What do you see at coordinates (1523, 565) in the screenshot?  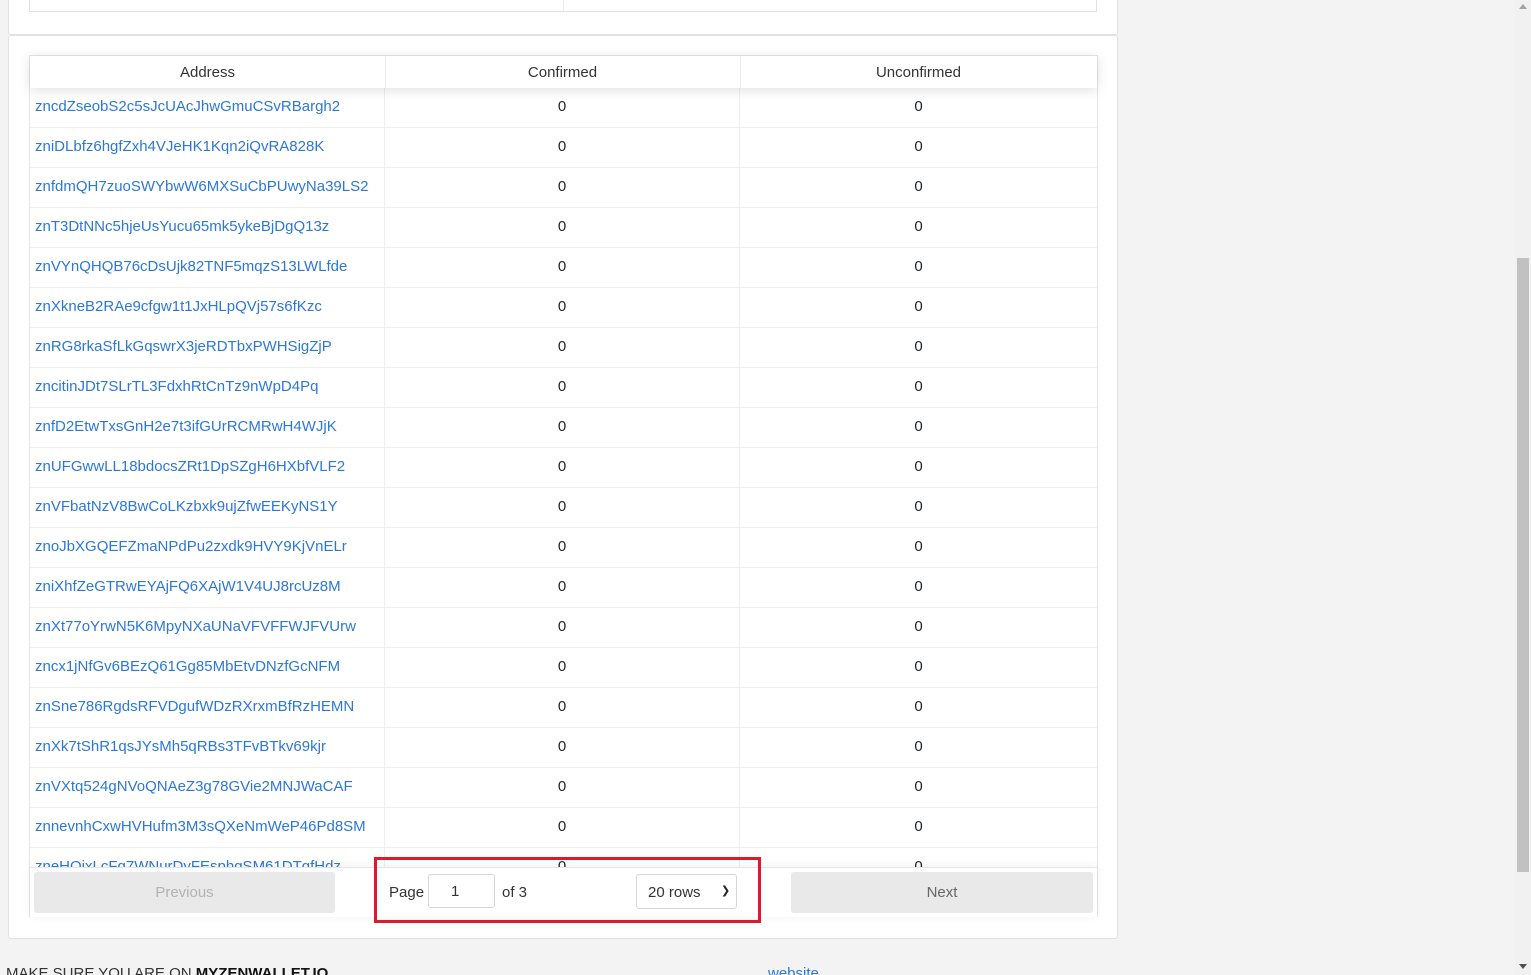 I see `scrollbar-thumb` at bounding box center [1523, 565].